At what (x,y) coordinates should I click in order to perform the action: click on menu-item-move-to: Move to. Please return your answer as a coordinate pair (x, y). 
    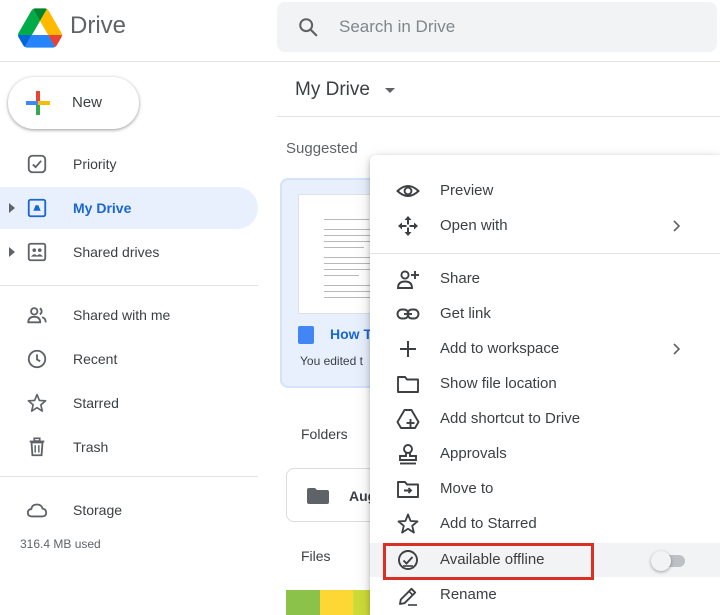
    Looking at the image, I should click on (545, 489).